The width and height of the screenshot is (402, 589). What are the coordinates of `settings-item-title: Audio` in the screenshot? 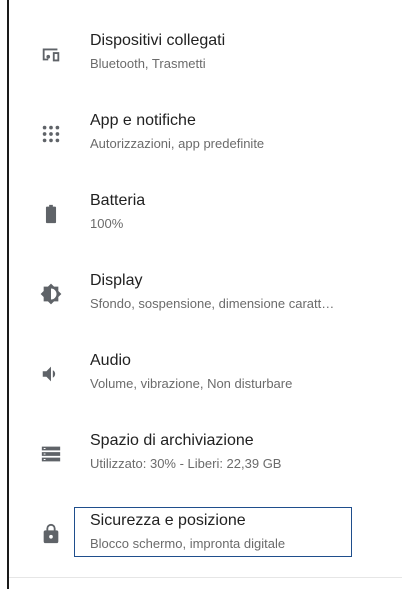 It's located at (110, 360).